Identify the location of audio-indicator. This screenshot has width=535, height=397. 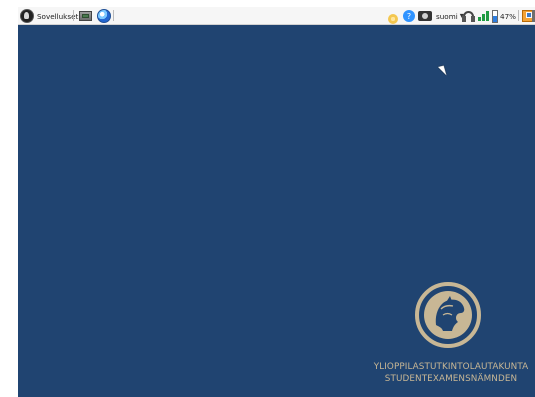
(468, 16).